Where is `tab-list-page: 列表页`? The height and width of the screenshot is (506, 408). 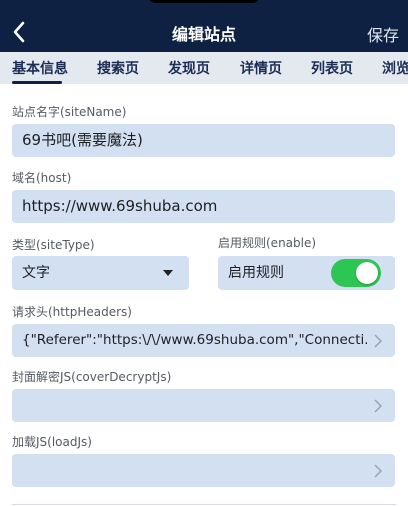
tab-list-page: 列表页 is located at coordinates (332, 68).